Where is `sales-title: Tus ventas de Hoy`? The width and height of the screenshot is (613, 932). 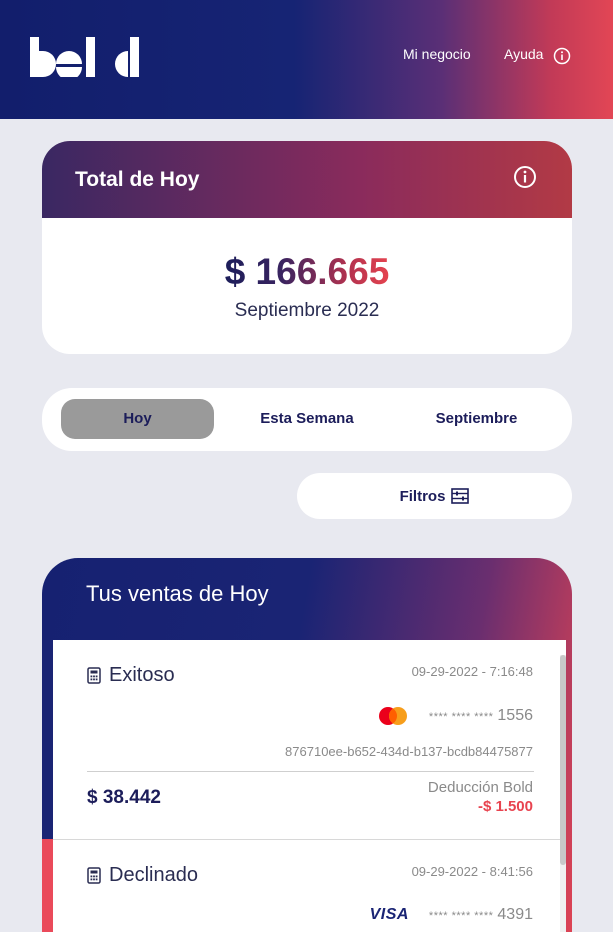
sales-title: Tus ventas de Hoy is located at coordinates (177, 593).